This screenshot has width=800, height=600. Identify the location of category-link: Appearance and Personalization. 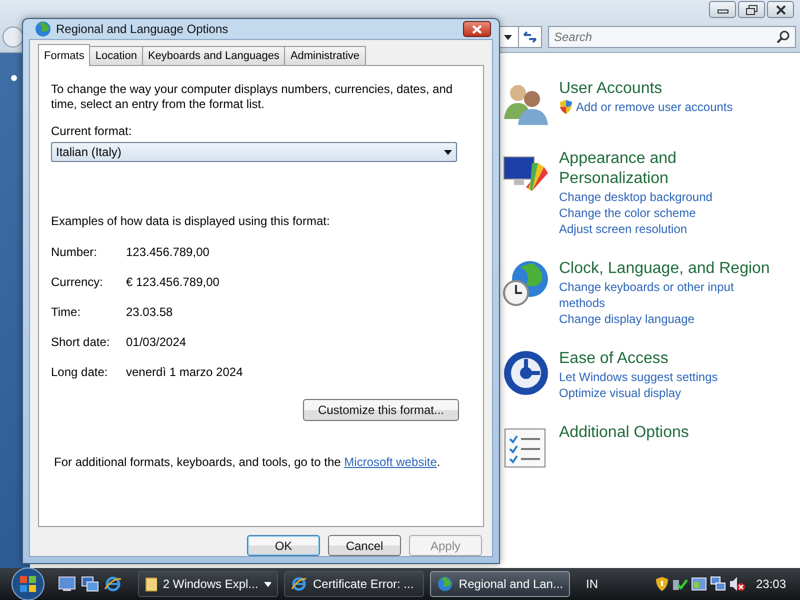
(669, 169).